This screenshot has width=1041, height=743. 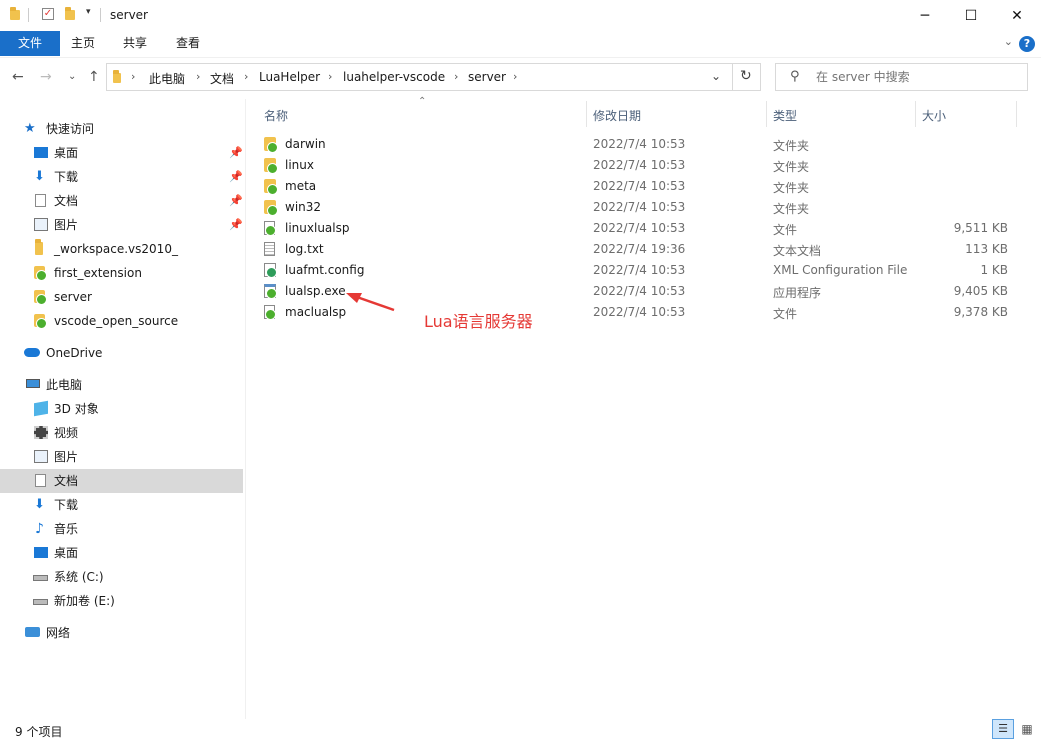 I want to click on pictures-icon, so click(x=41, y=456).